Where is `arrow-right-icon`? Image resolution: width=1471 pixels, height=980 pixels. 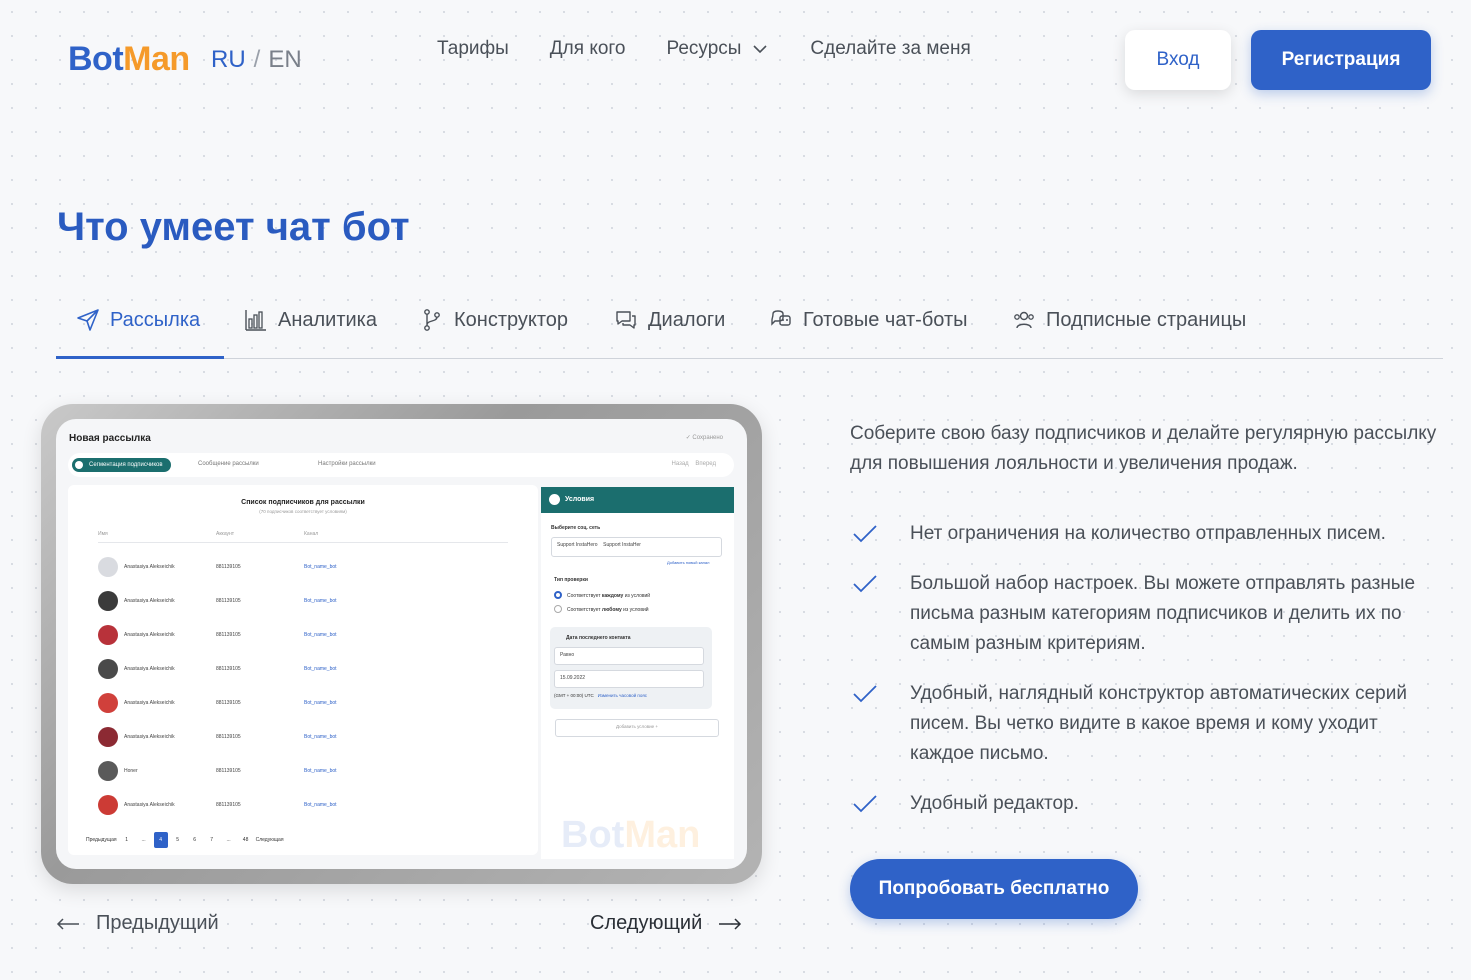 arrow-right-icon is located at coordinates (730, 923).